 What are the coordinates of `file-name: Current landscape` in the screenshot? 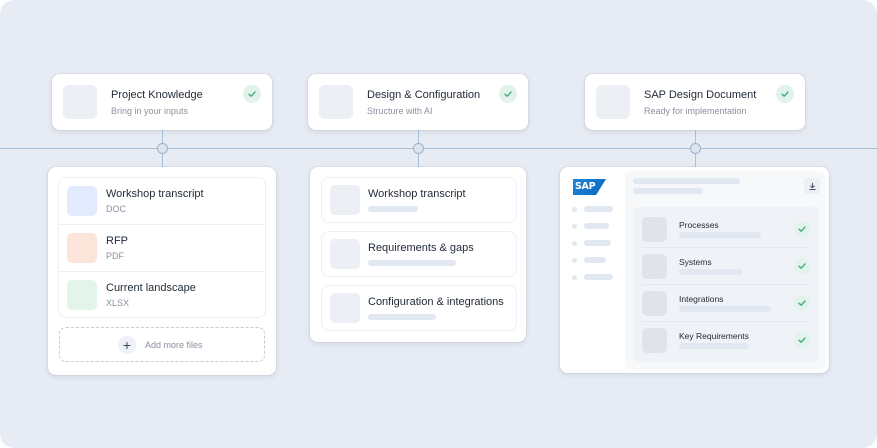 It's located at (151, 288).